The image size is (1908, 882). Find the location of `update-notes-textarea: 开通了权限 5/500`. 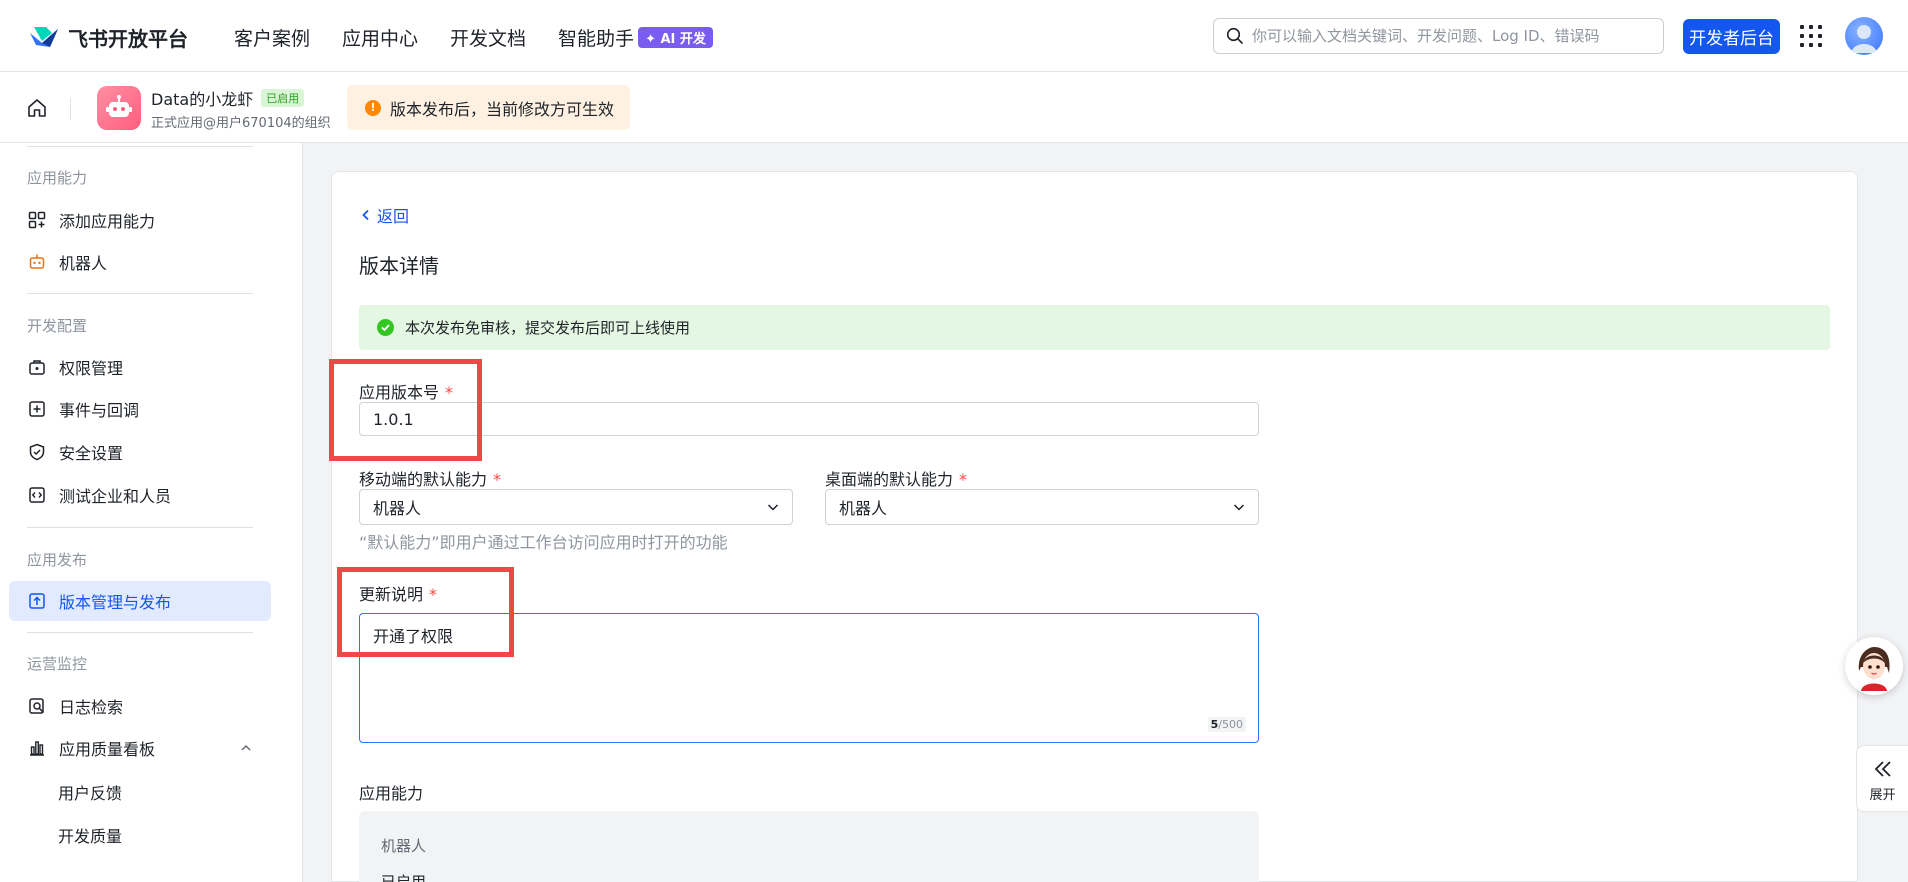

update-notes-textarea: 开通了权限 5/500 is located at coordinates (809, 678).